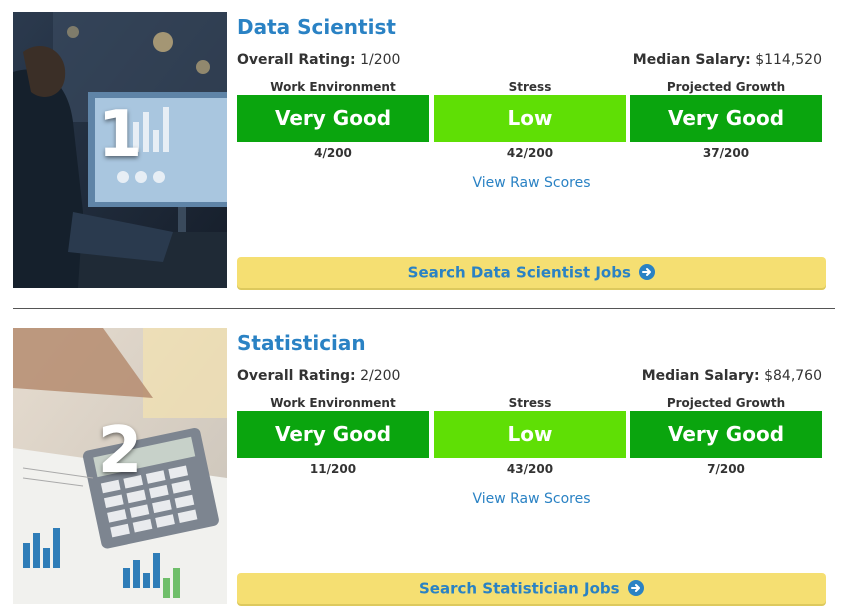  I want to click on divider, so click(424, 308).